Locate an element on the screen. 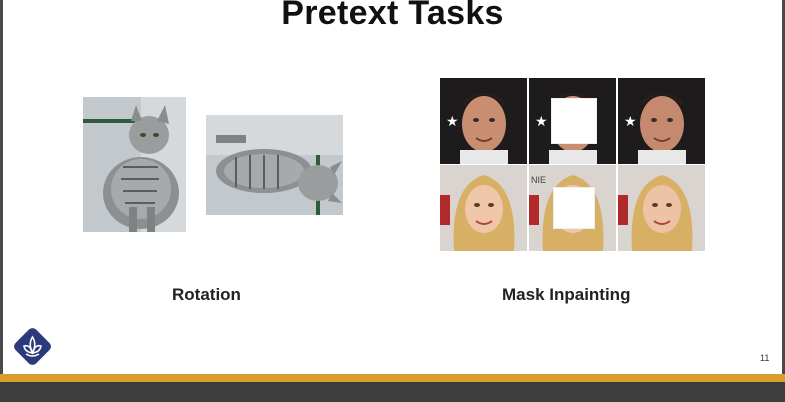 The width and height of the screenshot is (785, 402). face-inpainting-grid: ★ ★ ★ NIE is located at coordinates (573, 164).